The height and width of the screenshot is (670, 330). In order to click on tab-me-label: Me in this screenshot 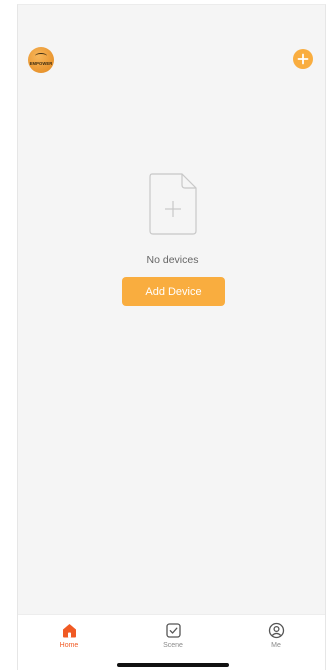, I will do `click(276, 645)`.